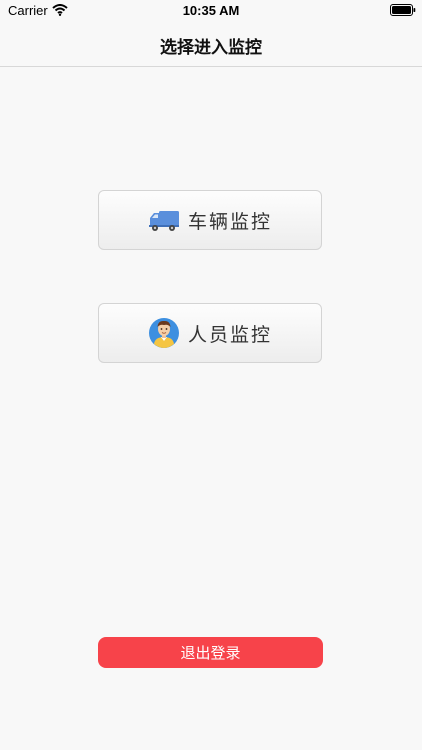 The height and width of the screenshot is (750, 422). I want to click on status-bar: Carrier 10:35 AM, so click(211, 11).